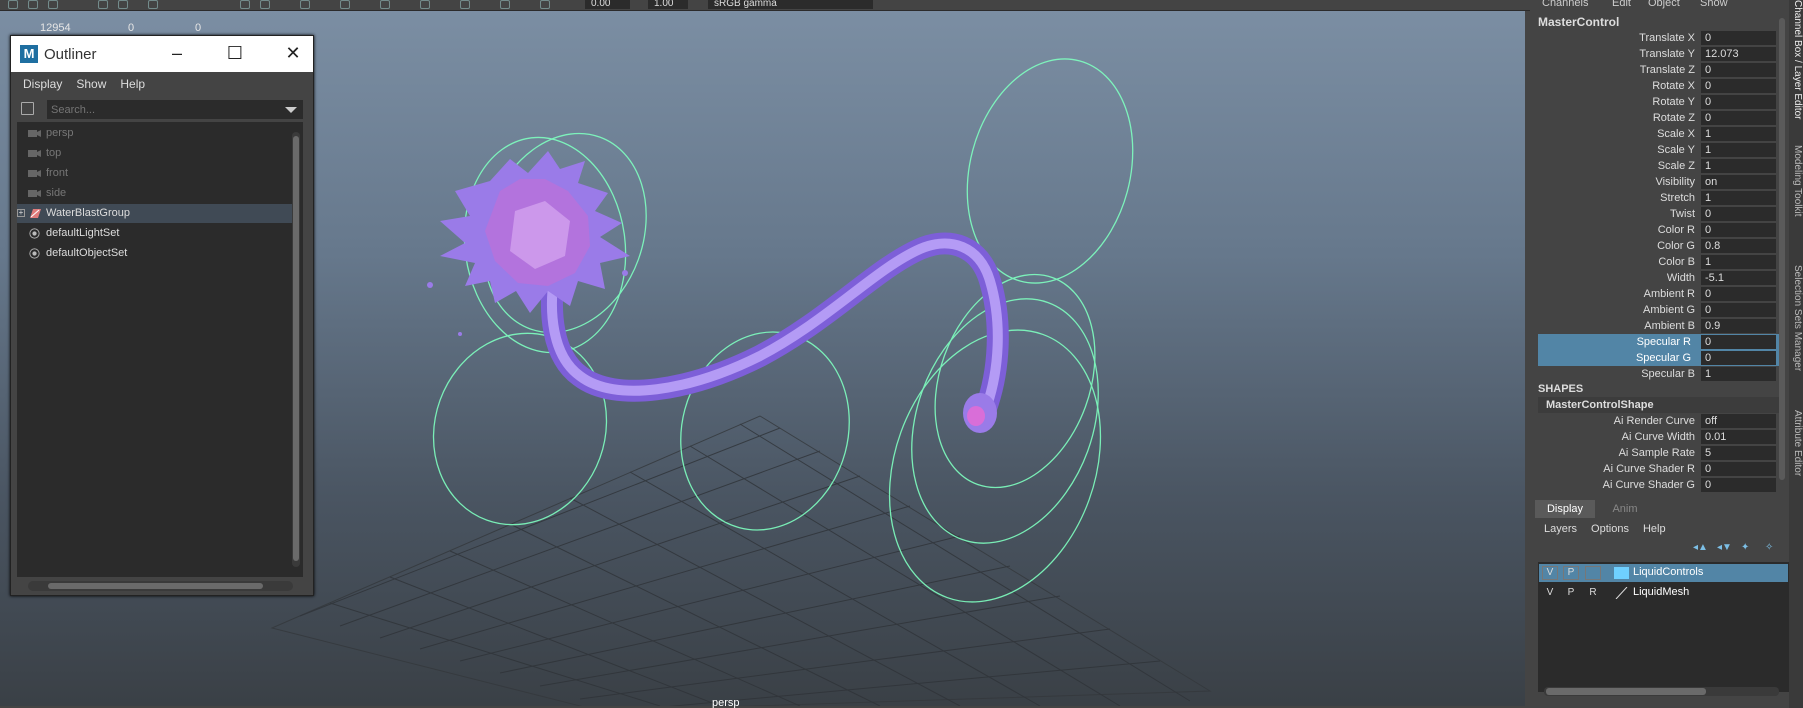 The width and height of the screenshot is (1803, 708). I want to click on maximize-button: ☐, so click(235, 54).